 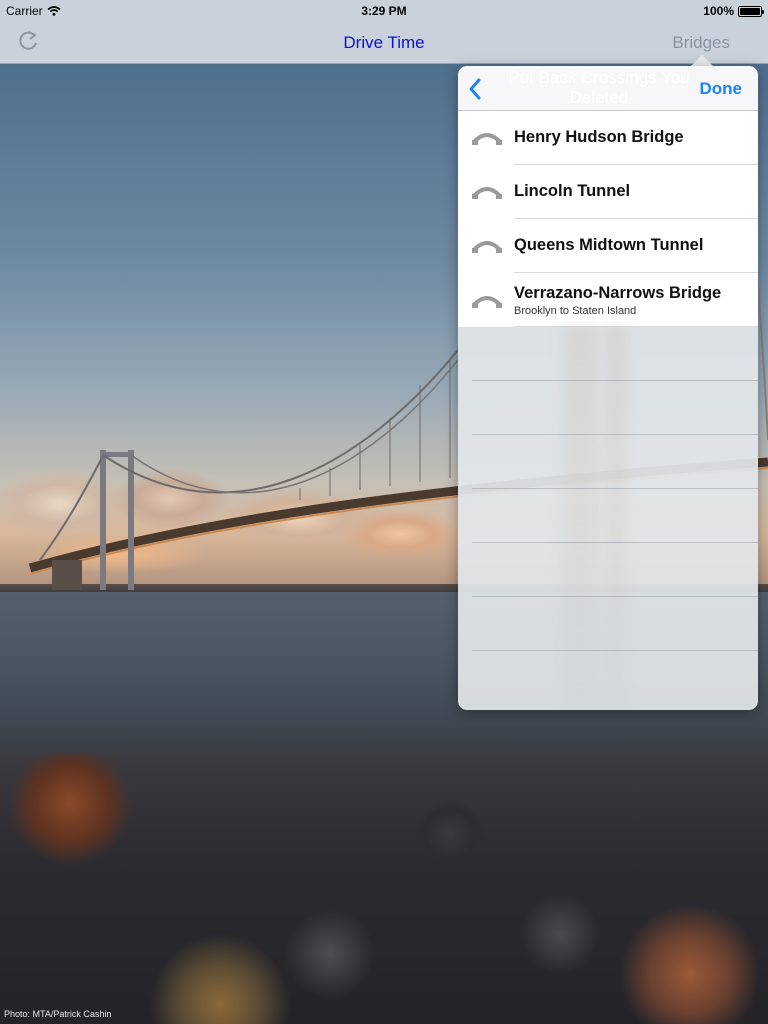 I want to click on bridges-button: Bridges, so click(x=701, y=43).